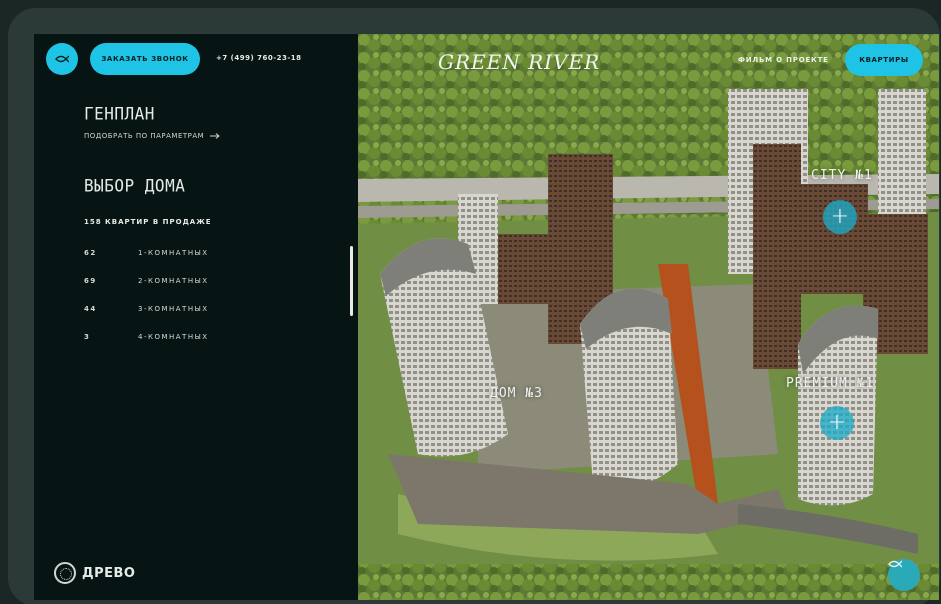 The width and height of the screenshot is (941, 604). Describe the element at coordinates (173, 337) in the screenshot. I see `apartment-type: 4-КОМНАТНЫХ` at that location.